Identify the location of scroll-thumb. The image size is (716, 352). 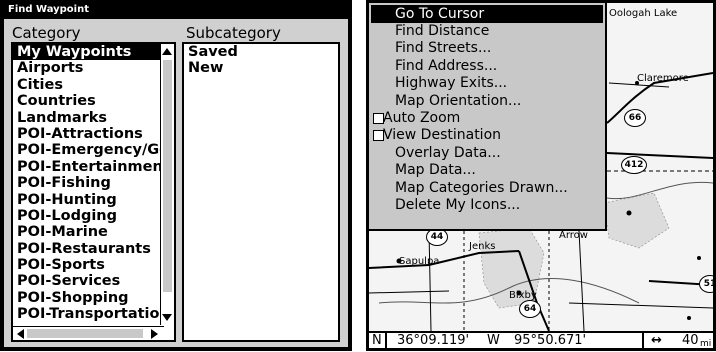
(167, 176).